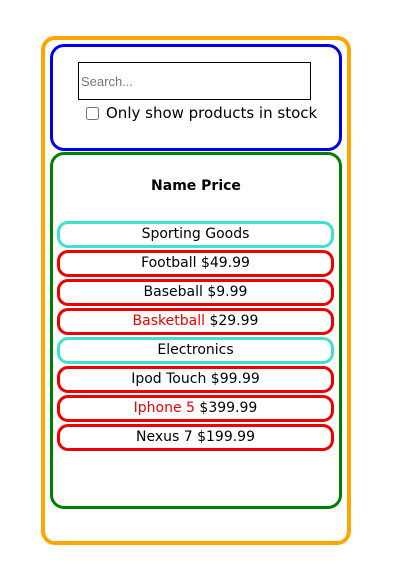 Image resolution: width=408 pixels, height=573 pixels. Describe the element at coordinates (195, 408) in the screenshot. I see `product-row: Iphone 5 $399.99` at that location.